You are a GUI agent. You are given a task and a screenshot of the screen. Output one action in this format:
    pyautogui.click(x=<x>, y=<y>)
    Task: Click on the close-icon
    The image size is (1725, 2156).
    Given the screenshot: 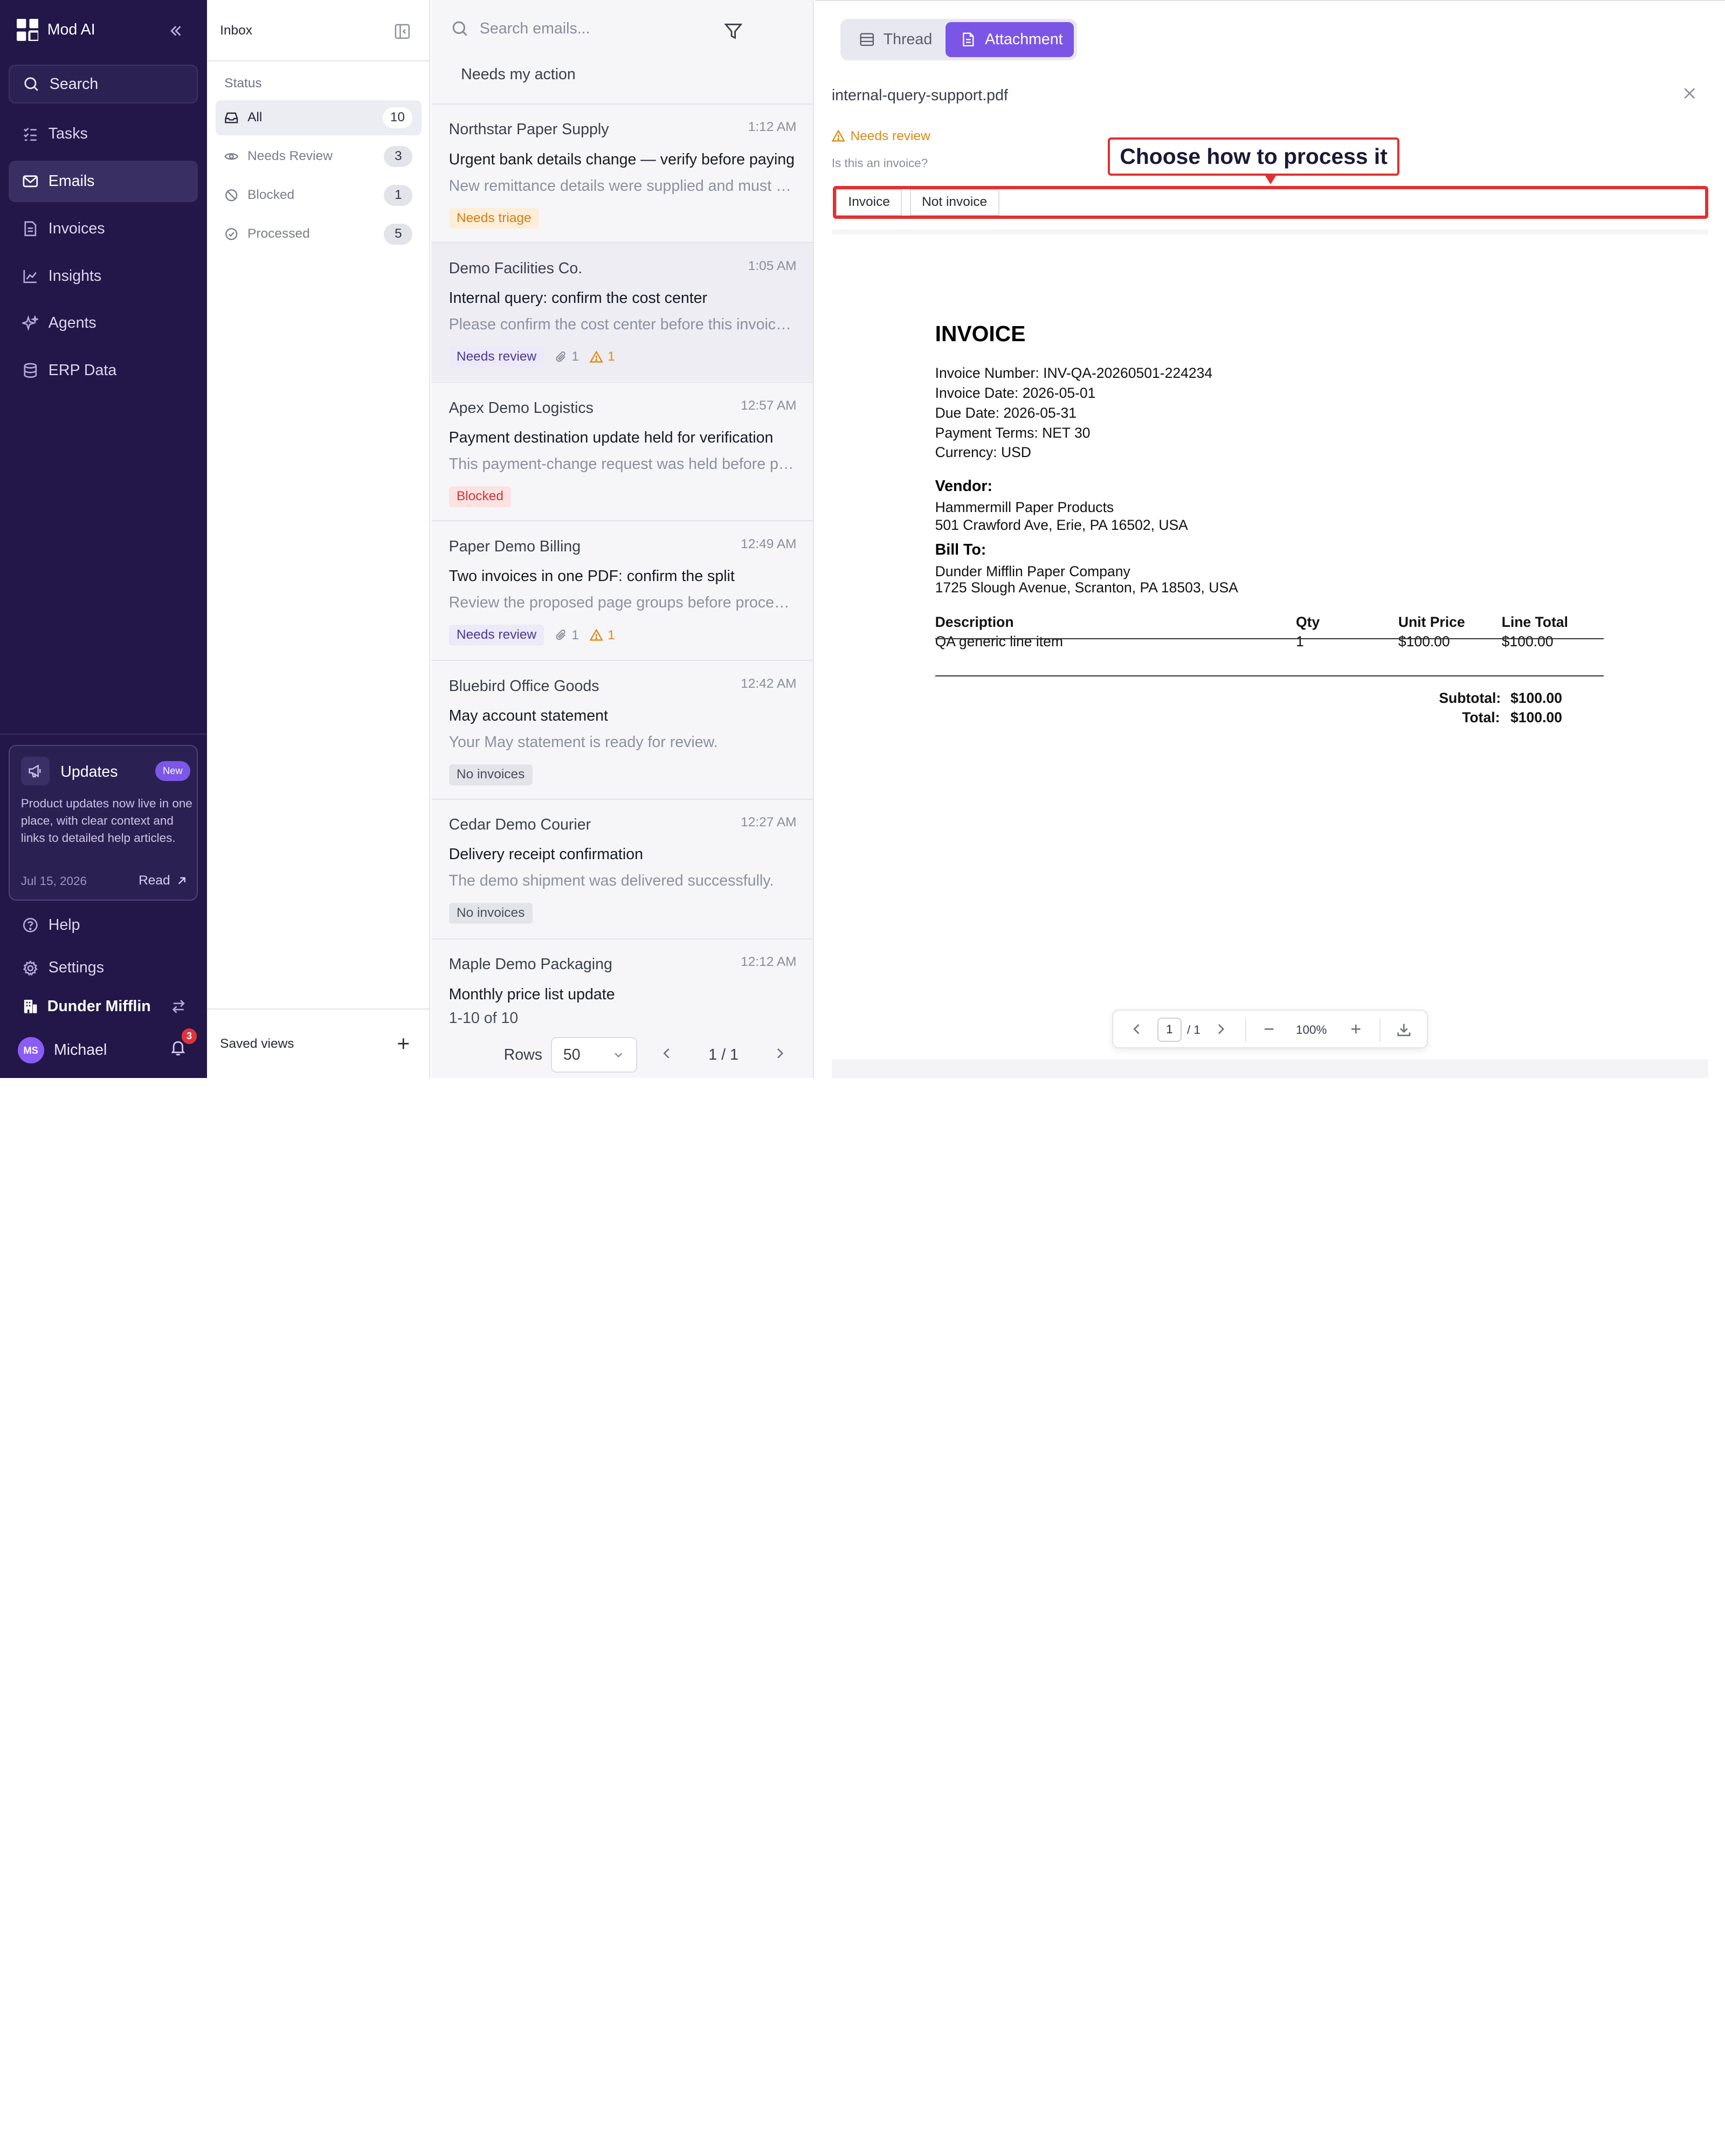 What is the action you would take?
    pyautogui.click(x=1690, y=93)
    